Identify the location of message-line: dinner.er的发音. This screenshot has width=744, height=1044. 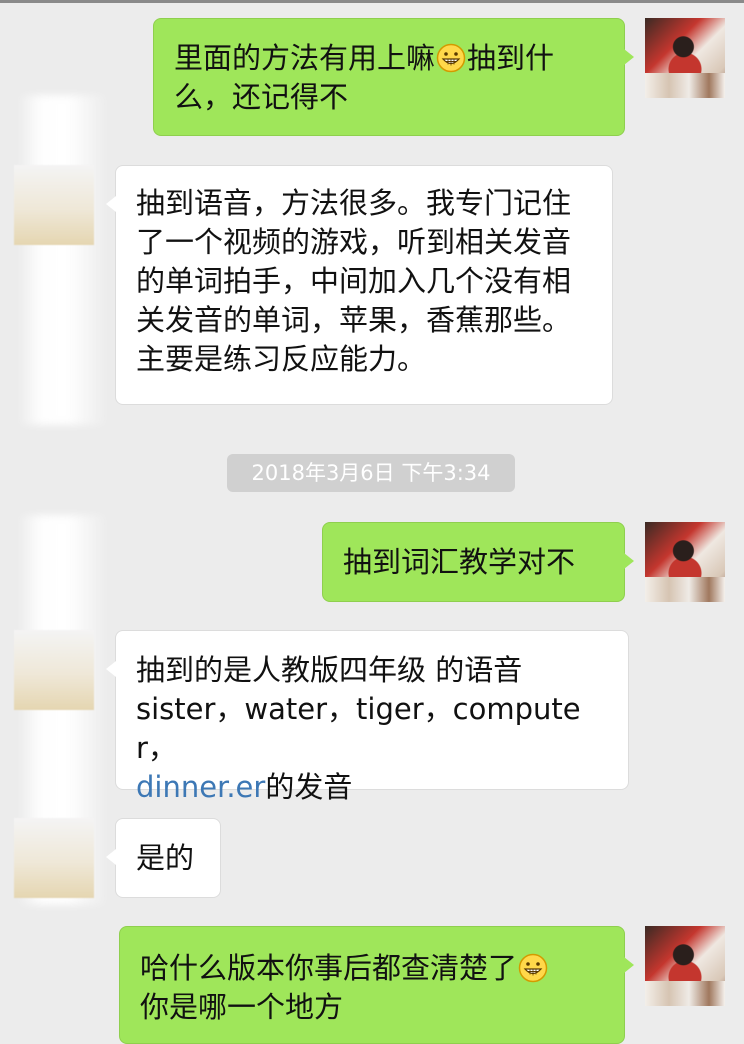
(372, 787).